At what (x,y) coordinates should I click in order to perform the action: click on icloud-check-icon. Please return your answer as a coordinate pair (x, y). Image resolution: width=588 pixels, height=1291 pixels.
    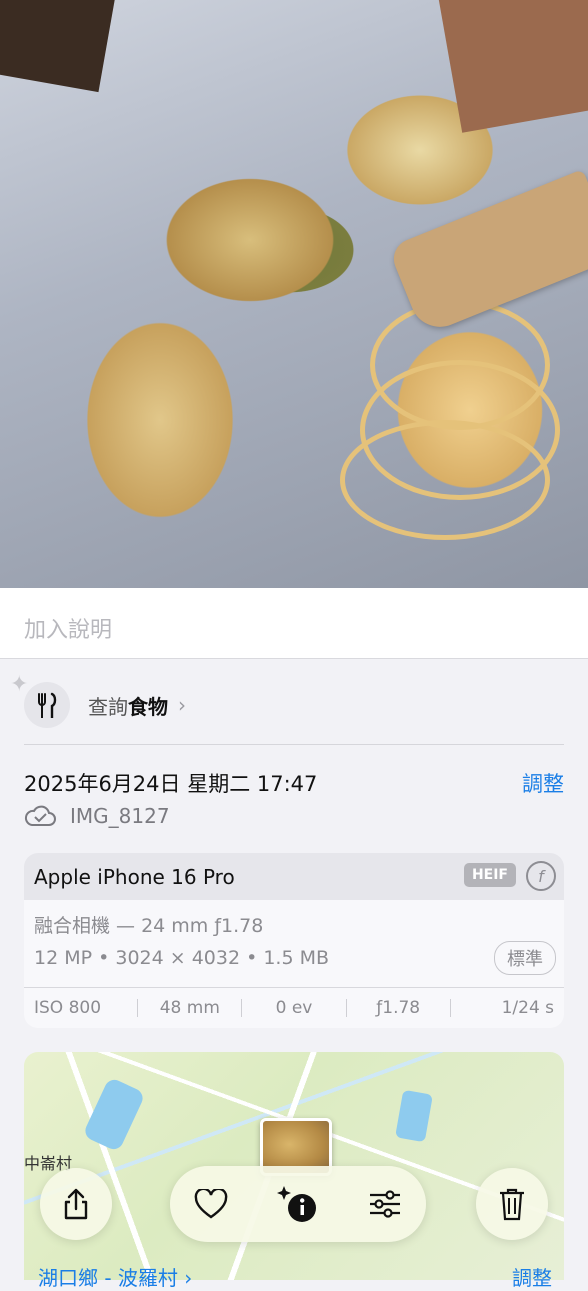
    Looking at the image, I should click on (40, 816).